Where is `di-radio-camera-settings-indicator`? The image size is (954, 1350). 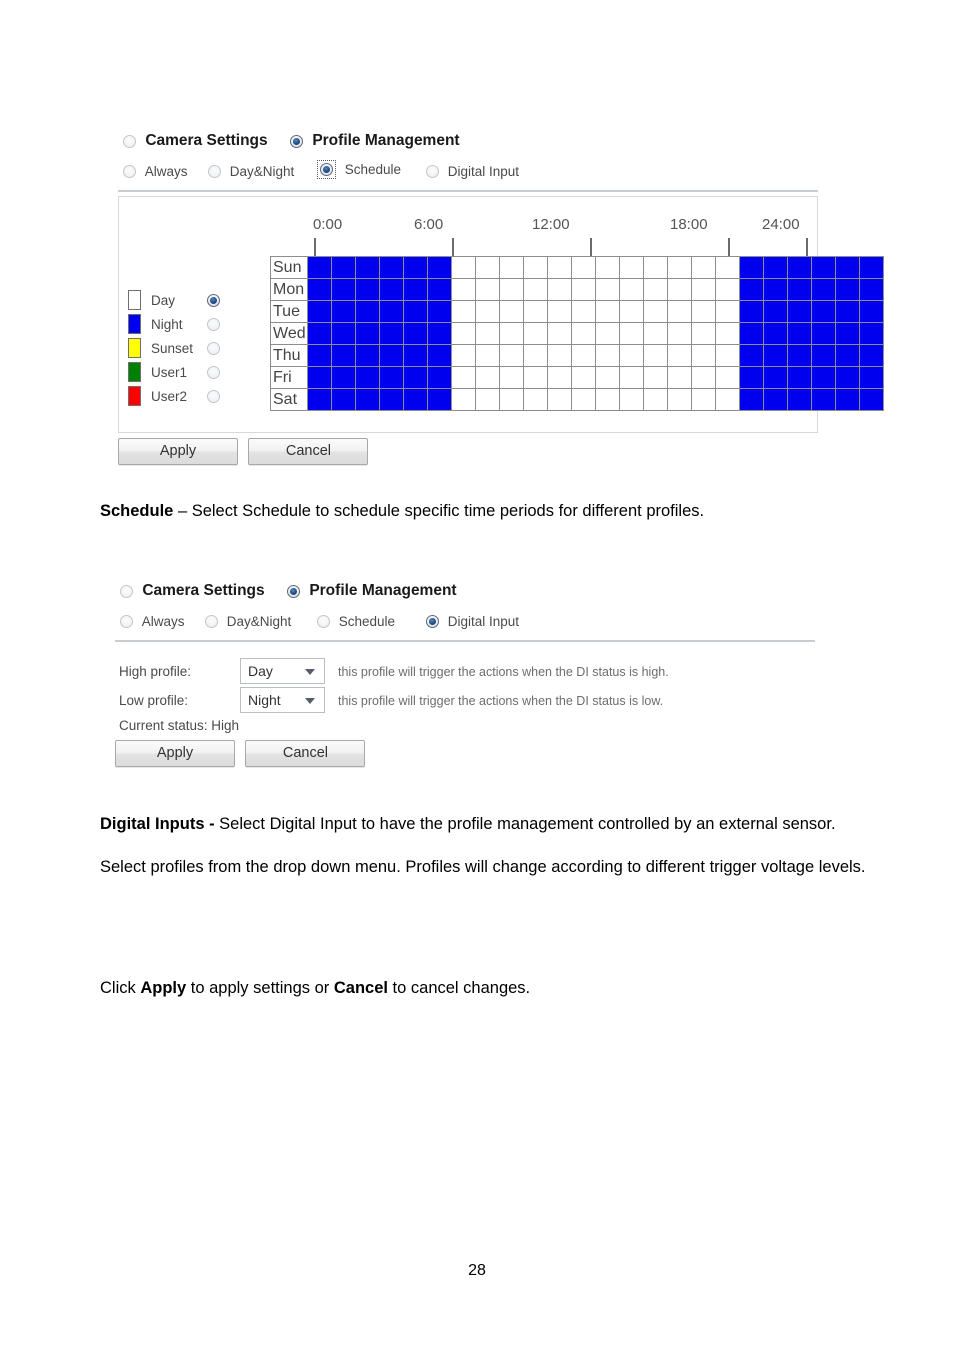
di-radio-camera-settings-indicator is located at coordinates (126, 591).